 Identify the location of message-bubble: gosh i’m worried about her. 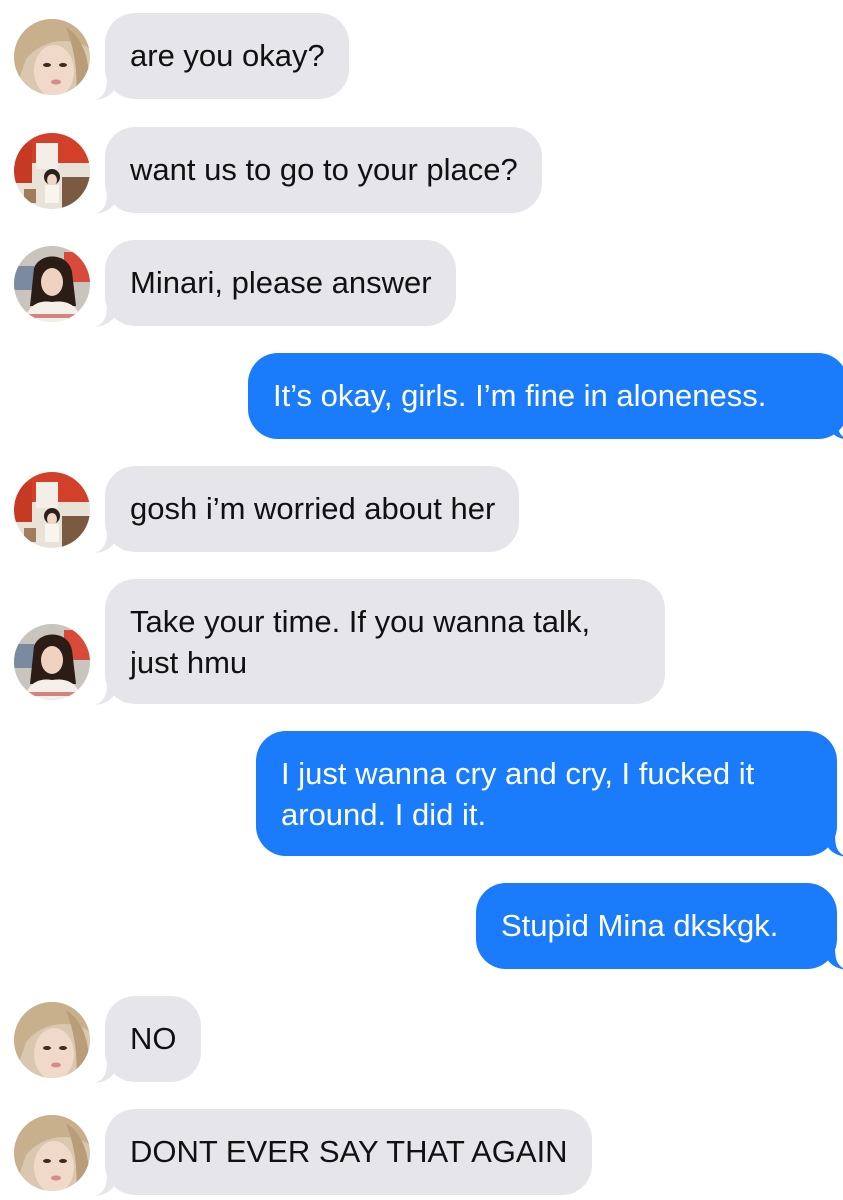
(307, 509).